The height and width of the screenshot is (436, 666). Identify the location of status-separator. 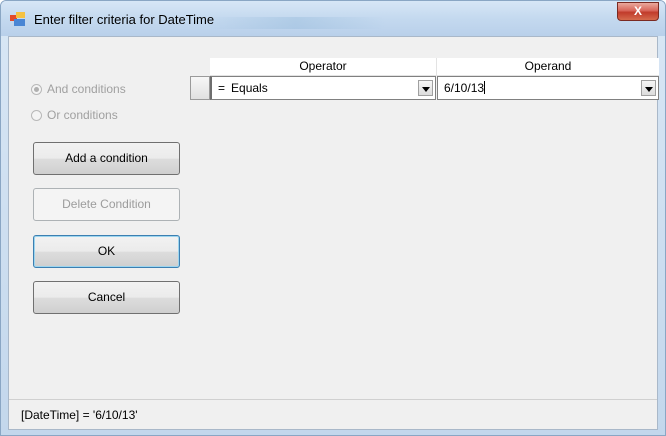
(333, 399).